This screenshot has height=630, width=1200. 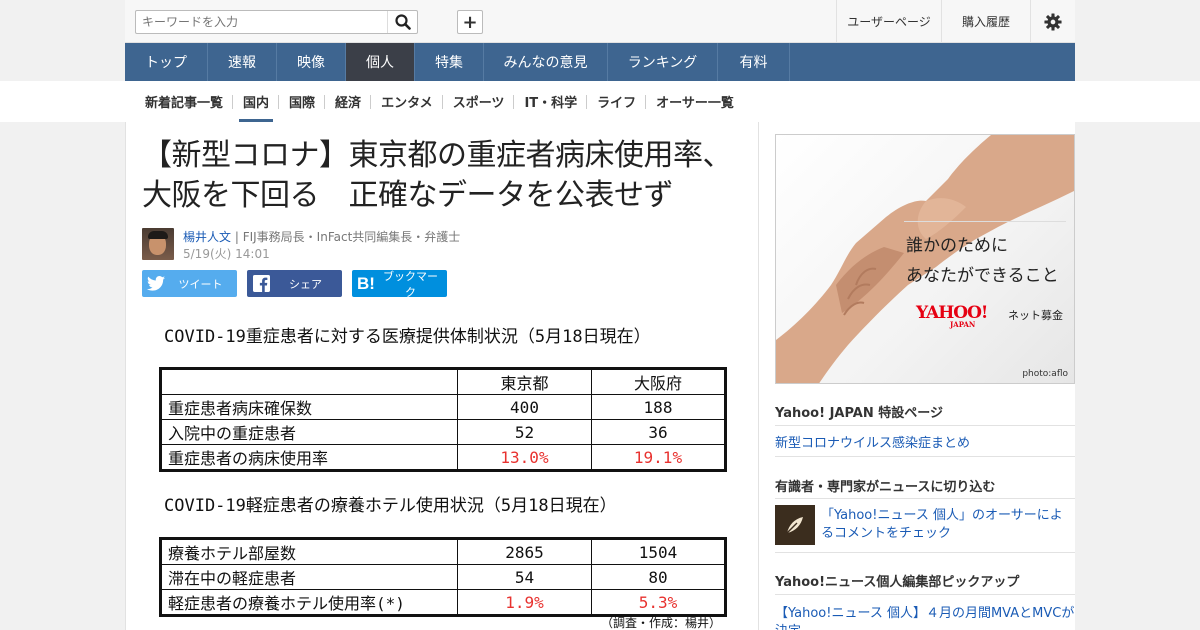 I want to click on table-row: 重症患者の病床使用率 13.0% 19.1%, so click(x=443, y=457).